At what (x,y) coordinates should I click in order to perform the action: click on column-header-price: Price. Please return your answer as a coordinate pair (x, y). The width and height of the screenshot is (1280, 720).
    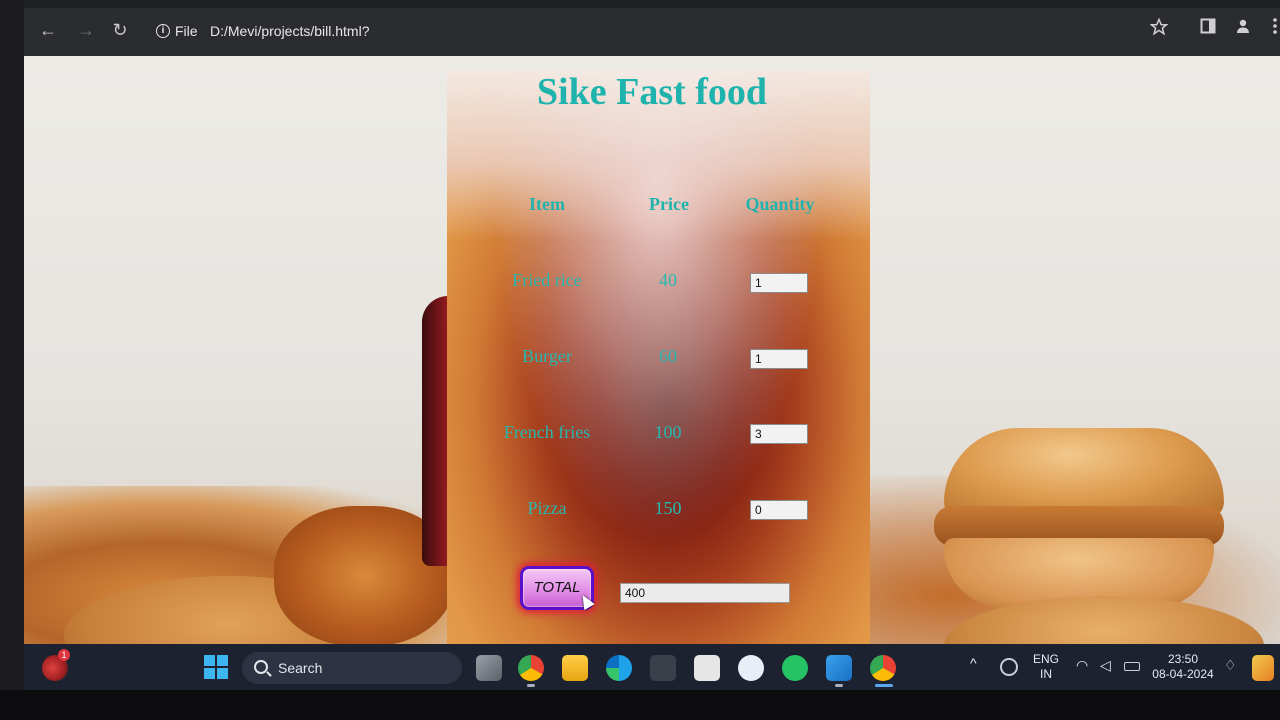
    Looking at the image, I should click on (669, 204).